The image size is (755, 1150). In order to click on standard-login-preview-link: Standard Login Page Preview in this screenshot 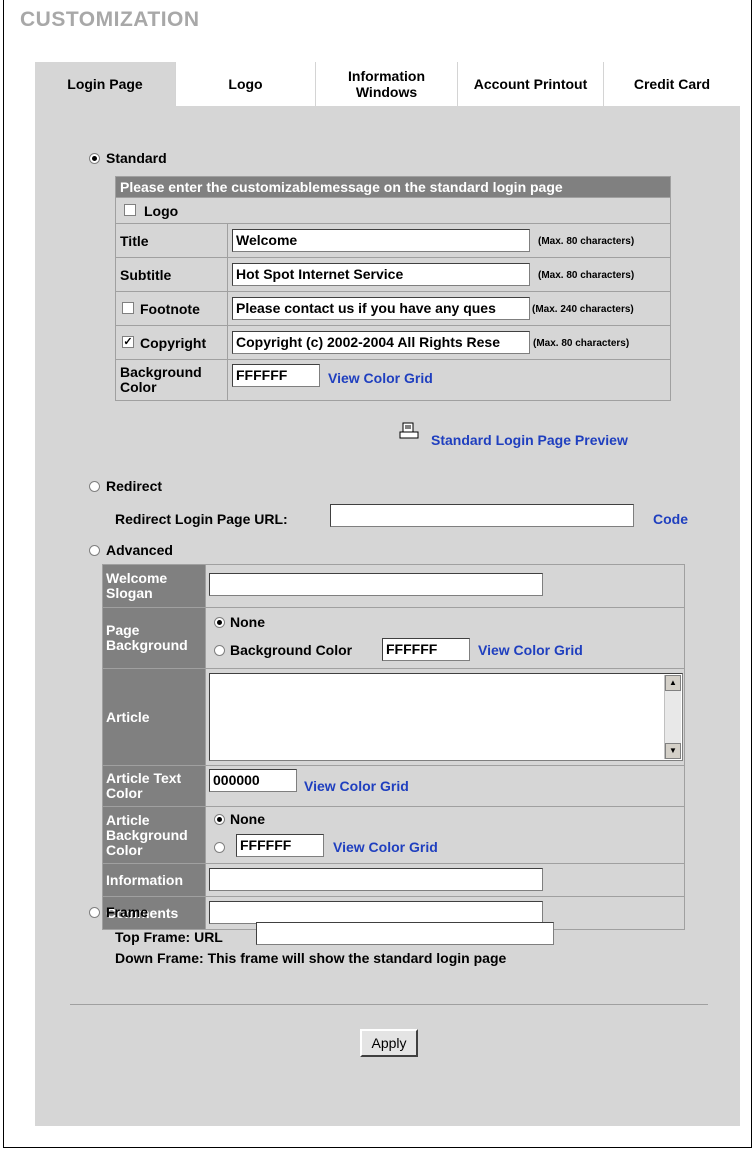, I will do `click(529, 440)`.